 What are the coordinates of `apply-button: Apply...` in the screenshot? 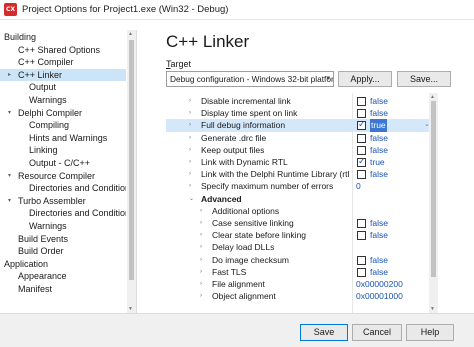 It's located at (365, 79).